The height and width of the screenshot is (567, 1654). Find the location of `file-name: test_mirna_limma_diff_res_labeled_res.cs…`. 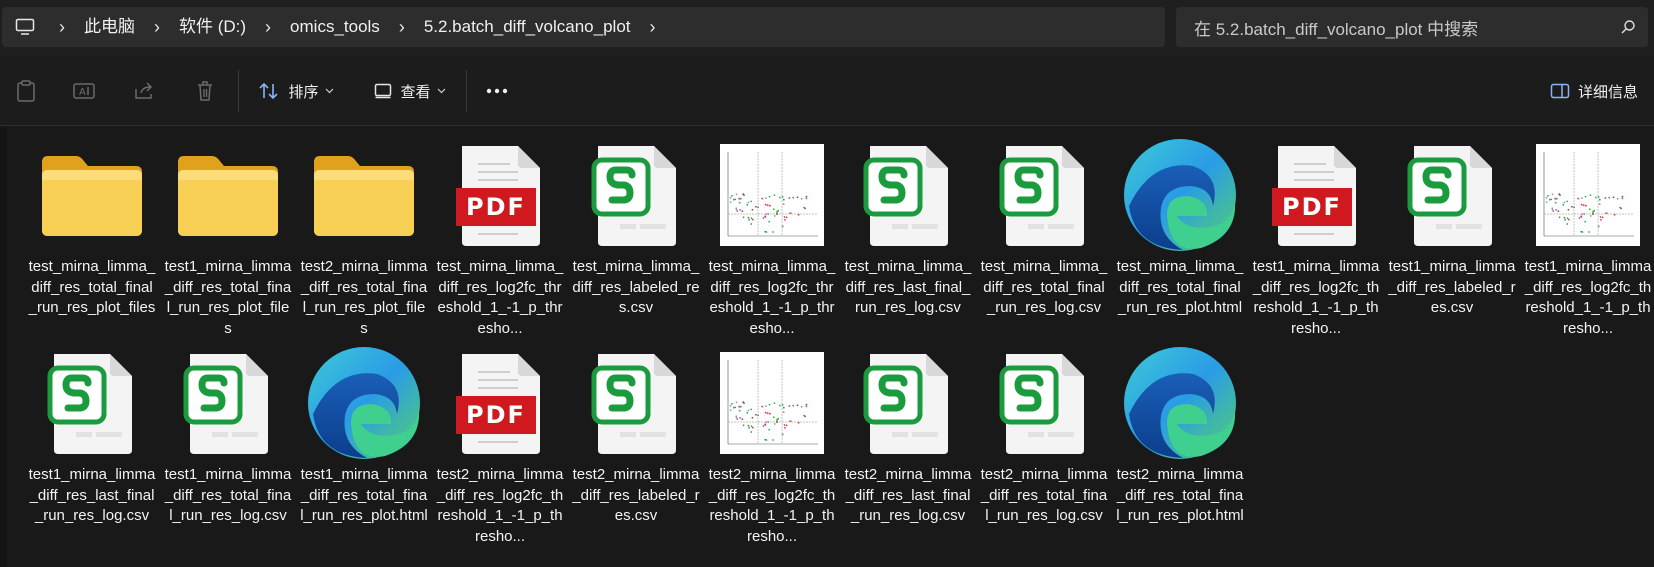

file-name: test_mirna_limma_diff_res_labeled_res.cs… is located at coordinates (636, 288).